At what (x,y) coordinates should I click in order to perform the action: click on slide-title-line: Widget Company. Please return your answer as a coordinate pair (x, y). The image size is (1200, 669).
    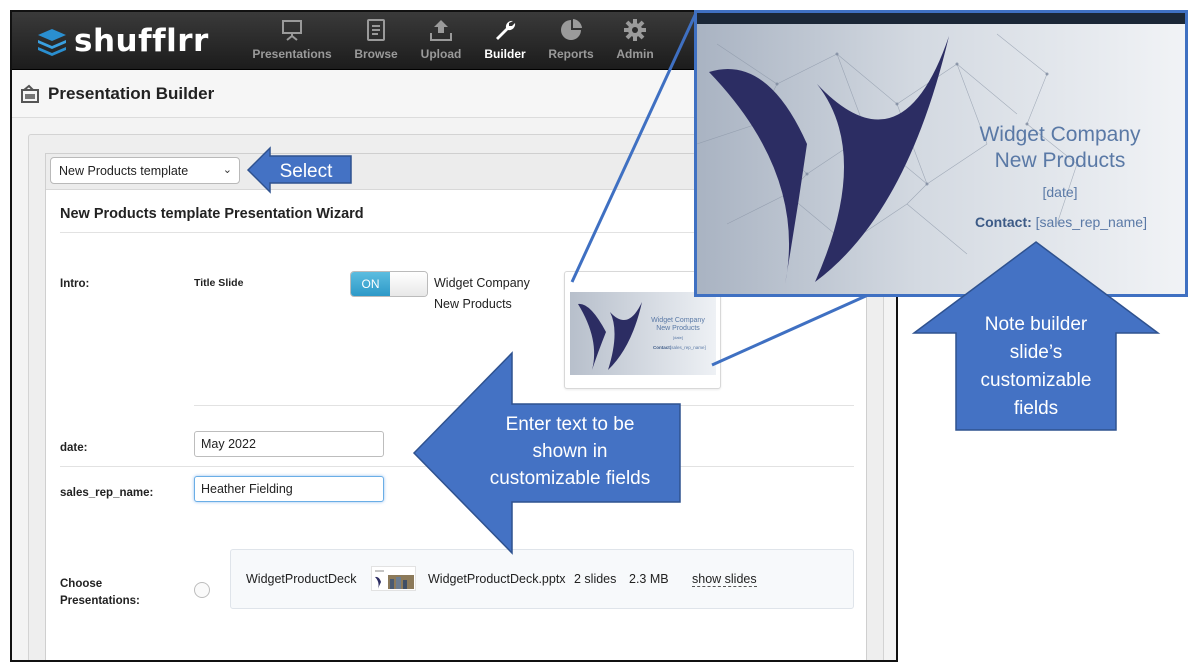
    Looking at the image, I should click on (1060, 134).